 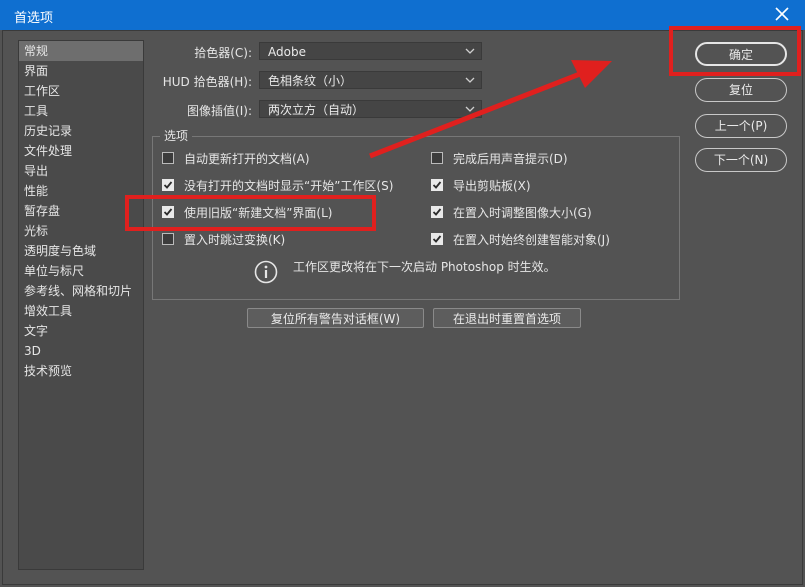 What do you see at coordinates (266, 272) in the screenshot?
I see `info-icon` at bounding box center [266, 272].